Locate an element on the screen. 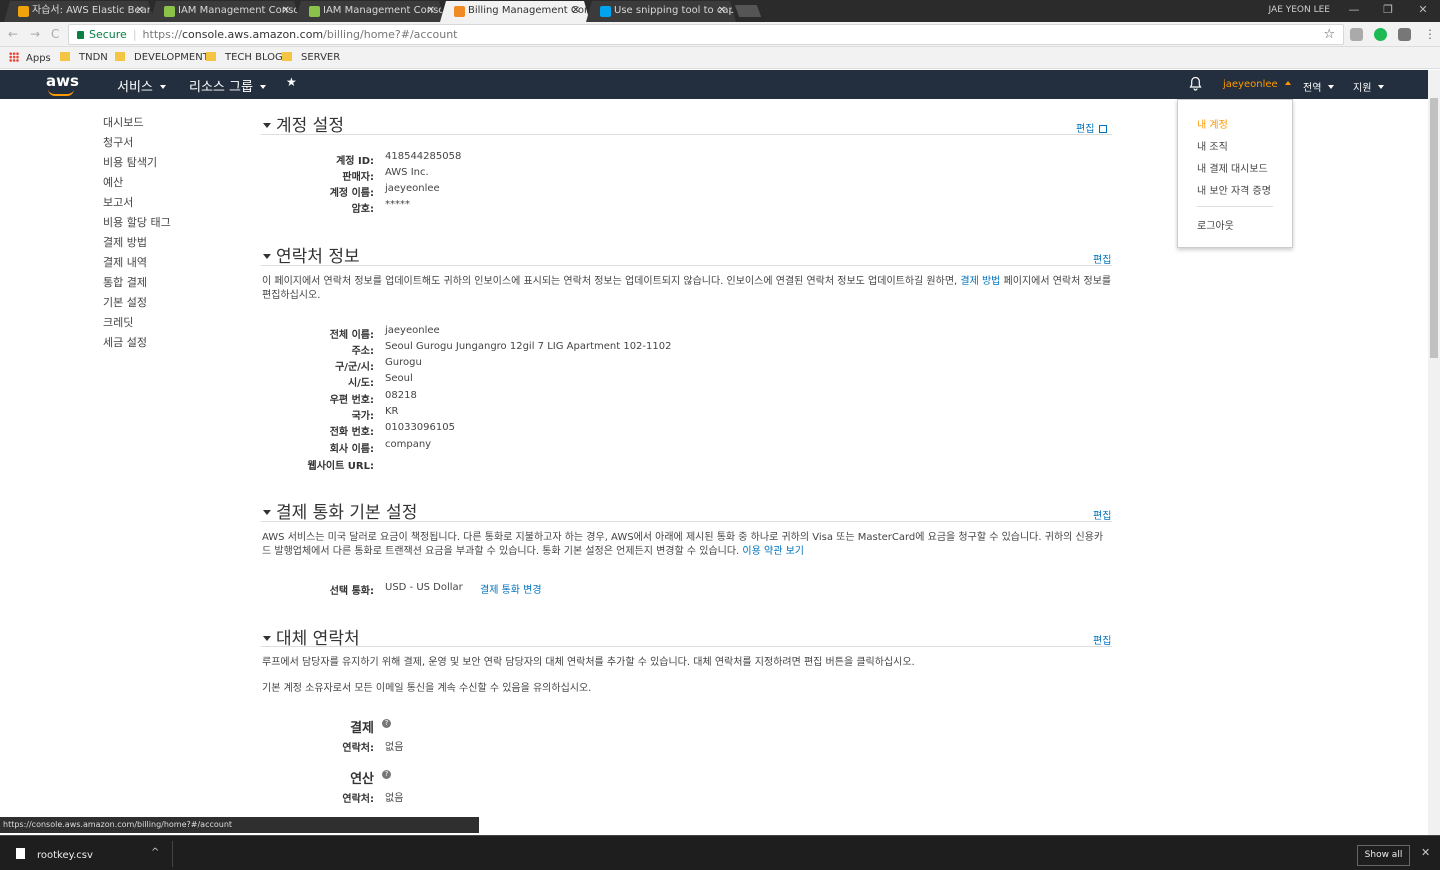  sidebar-item-budgets: 예산 is located at coordinates (113, 182).